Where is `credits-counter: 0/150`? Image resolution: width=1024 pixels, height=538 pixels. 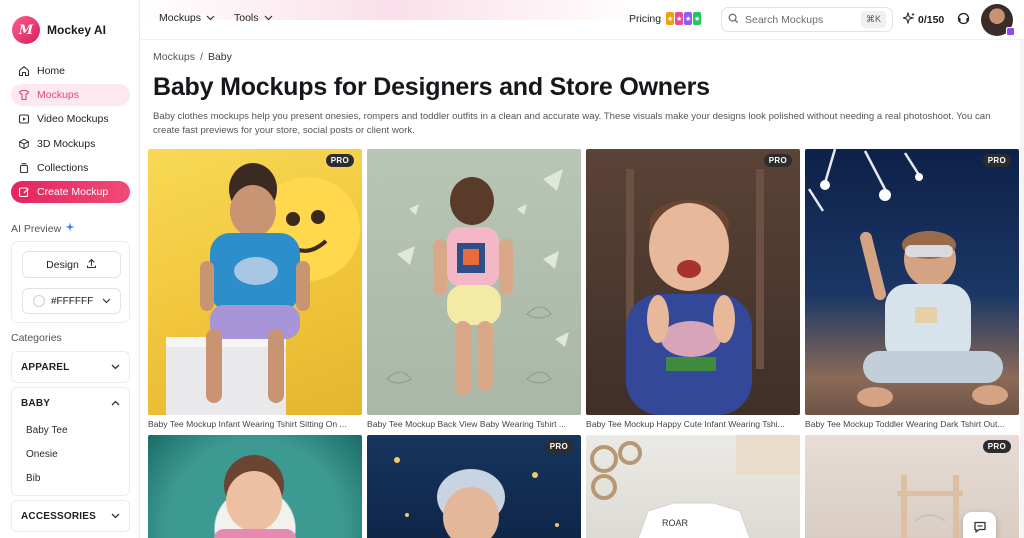
credits-counter: 0/150 is located at coordinates (923, 19).